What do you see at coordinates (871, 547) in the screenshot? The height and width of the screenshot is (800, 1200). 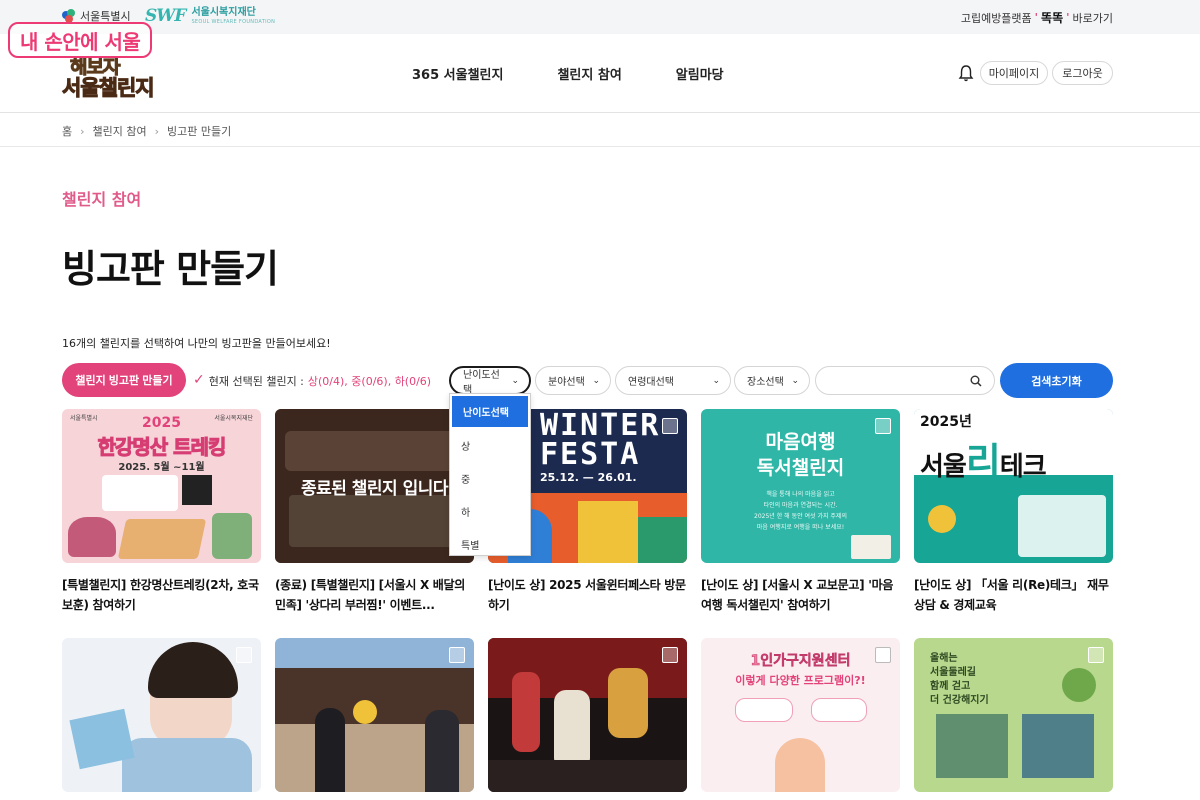 I see `book-icon` at bounding box center [871, 547].